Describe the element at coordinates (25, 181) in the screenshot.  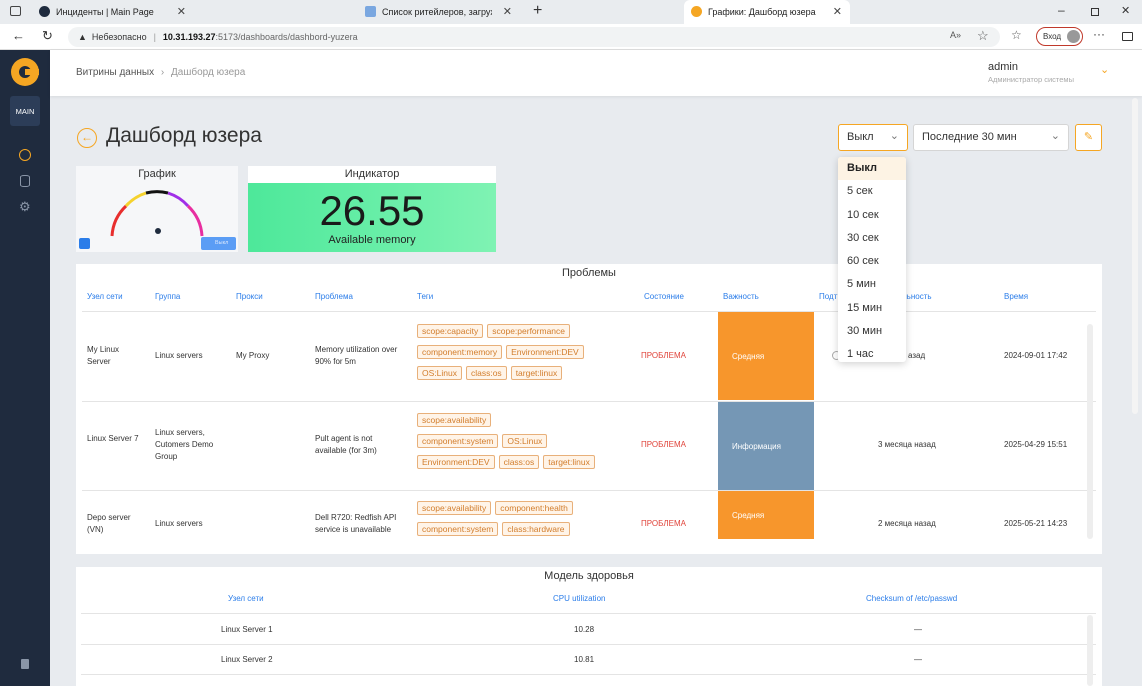
I see `database-icon` at that location.